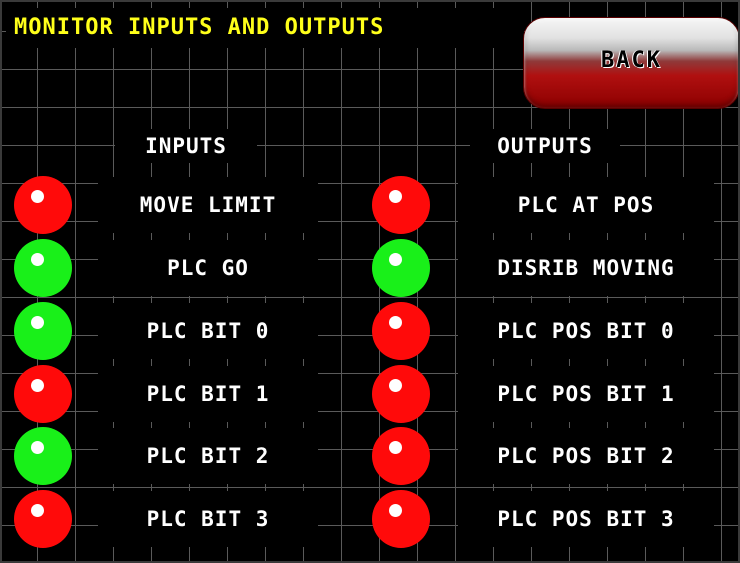 The image size is (740, 563). I want to click on io-row: MOVE LIMIT PLC AT POS, so click(370, 205).